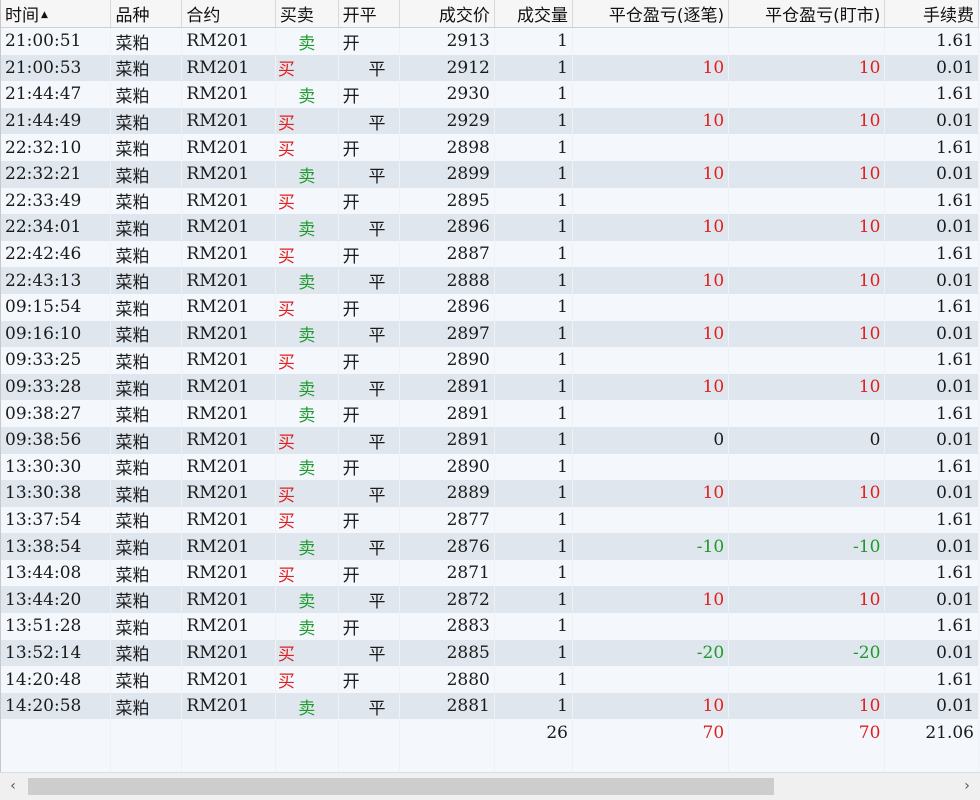 The image size is (980, 800). What do you see at coordinates (490, 41) in the screenshot?
I see `table-row: 21:00:51 菜粕 RM201 卖开 2913 1 1.61` at bounding box center [490, 41].